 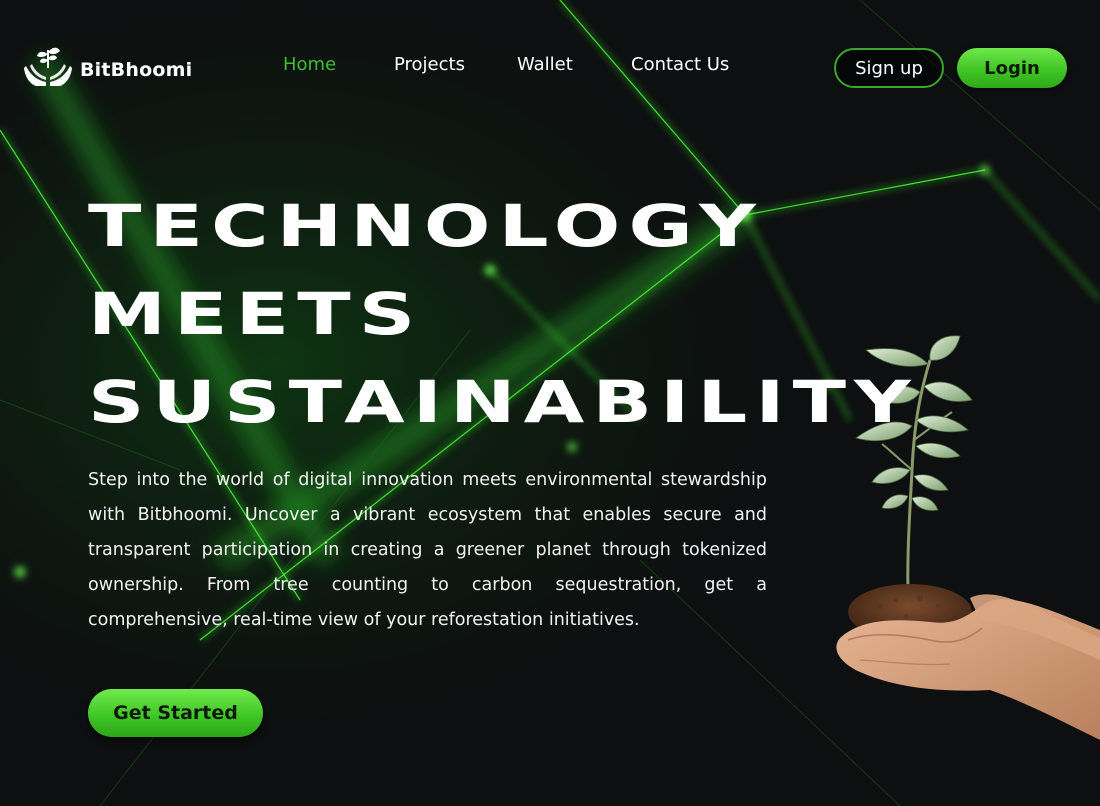 What do you see at coordinates (680, 64) in the screenshot?
I see `nav-item-contact-us: Contact Us` at bounding box center [680, 64].